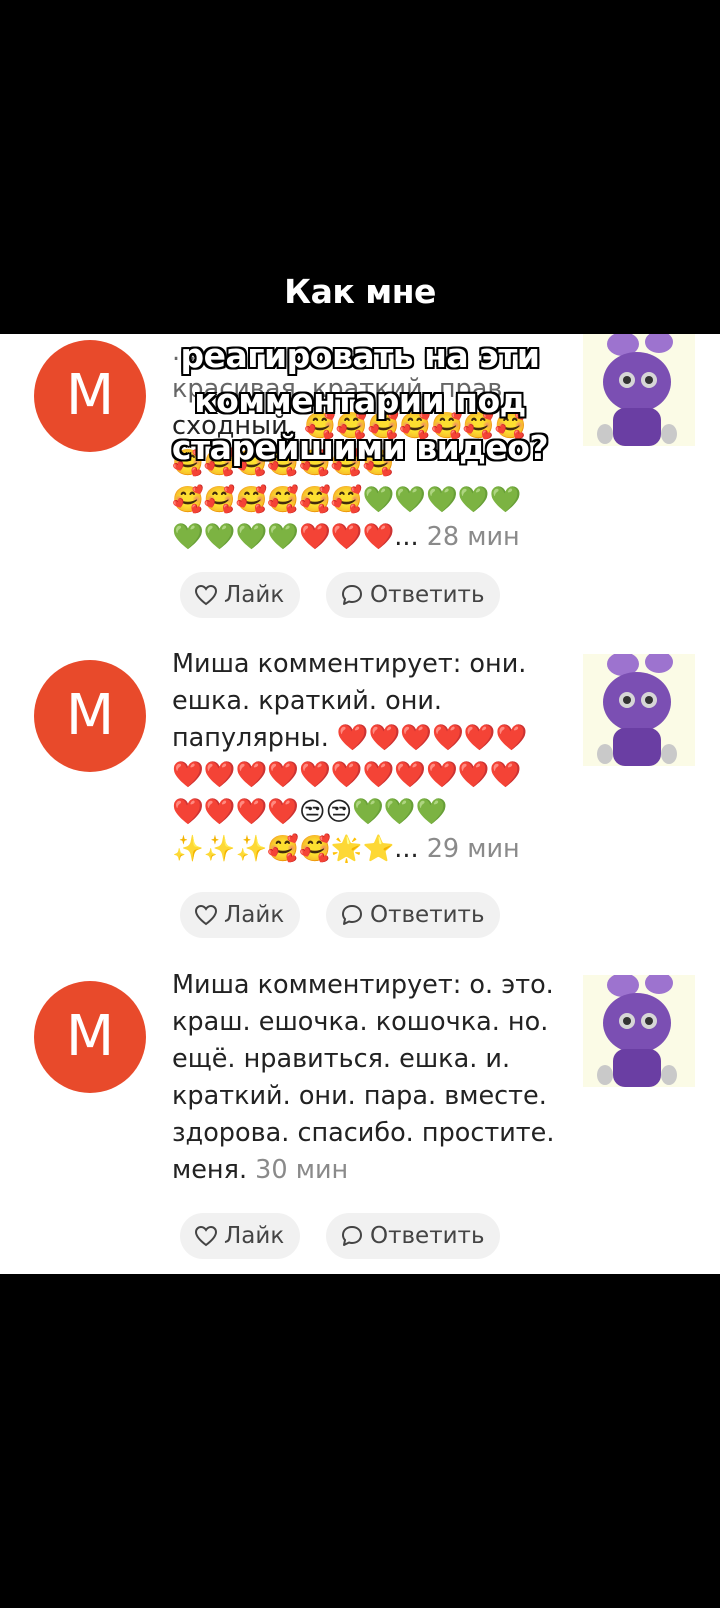  Describe the element at coordinates (310, 812) in the screenshot. I see `emoji-run: ❤️❤️❤️❤️😒😒💚💚💚` at that location.